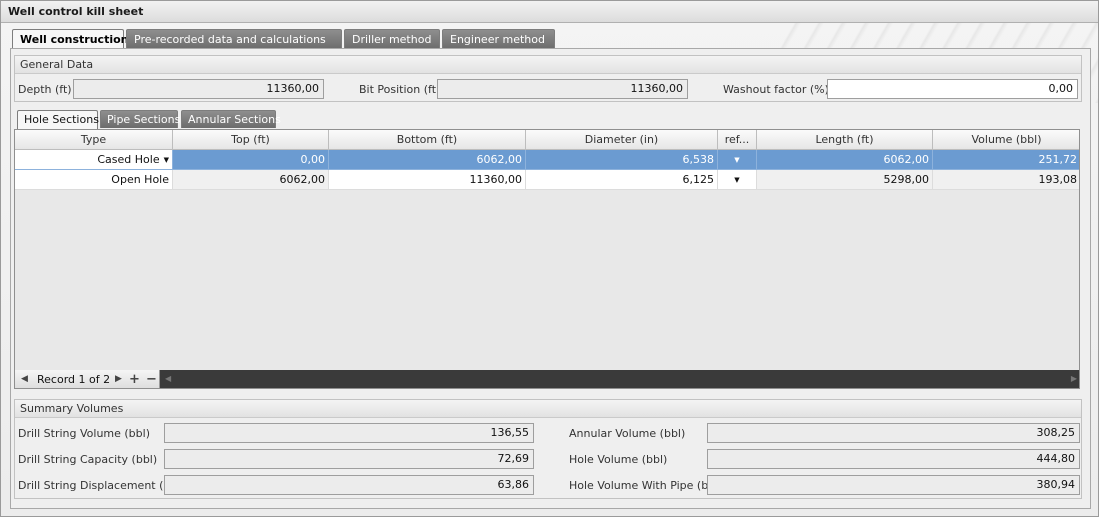 Image resolution: width=1099 pixels, height=517 pixels. Describe the element at coordinates (427, 160) in the screenshot. I see `bottom-cell: 6062,00` at that location.